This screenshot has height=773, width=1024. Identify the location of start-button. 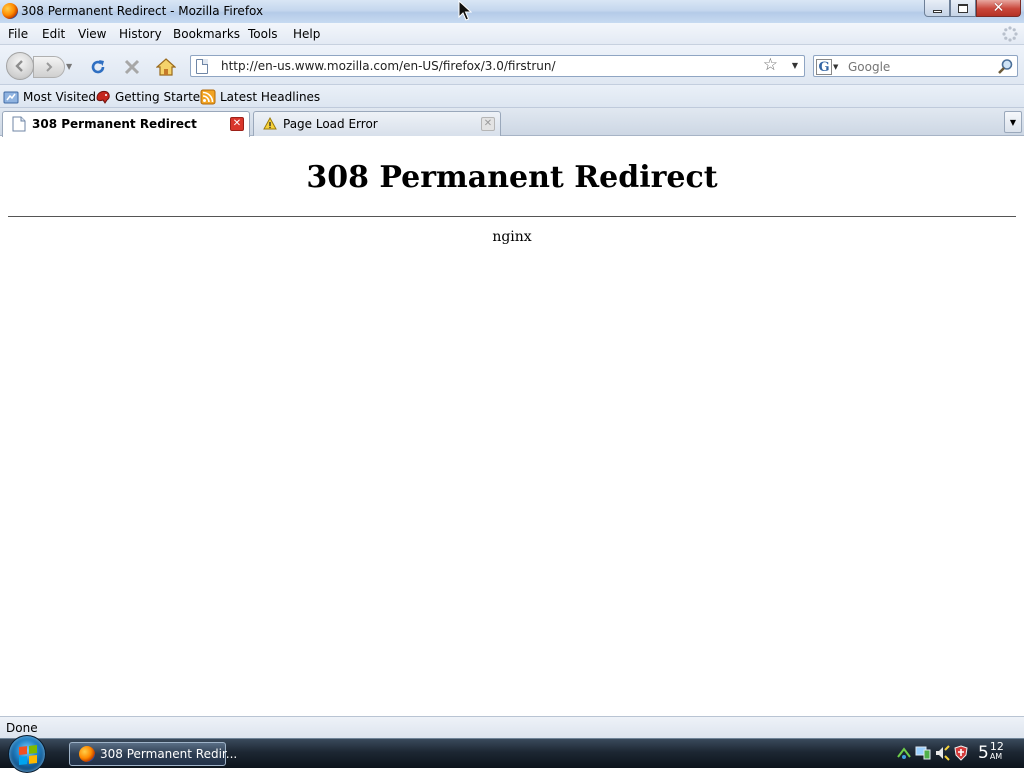
(27, 754).